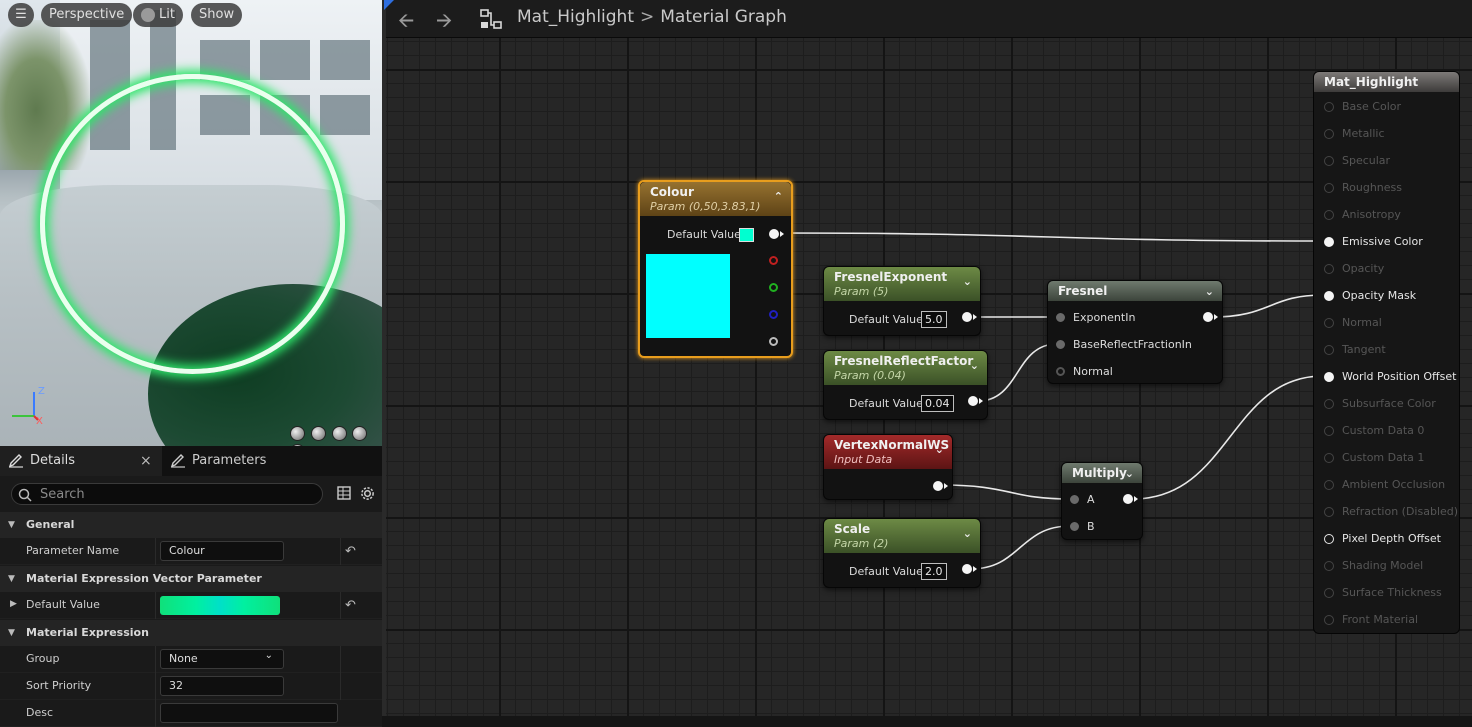 The width and height of the screenshot is (1472, 727). I want to click on viewport-menu-button: ☰, so click(21, 15).